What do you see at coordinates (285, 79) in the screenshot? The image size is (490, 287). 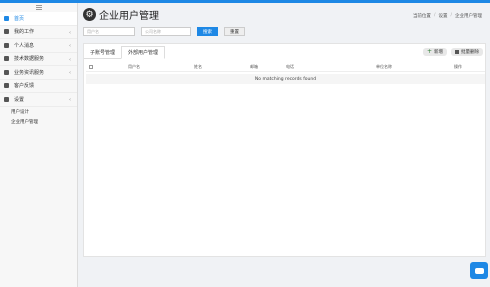 I see `empty-table-message: No matching records found` at bounding box center [285, 79].